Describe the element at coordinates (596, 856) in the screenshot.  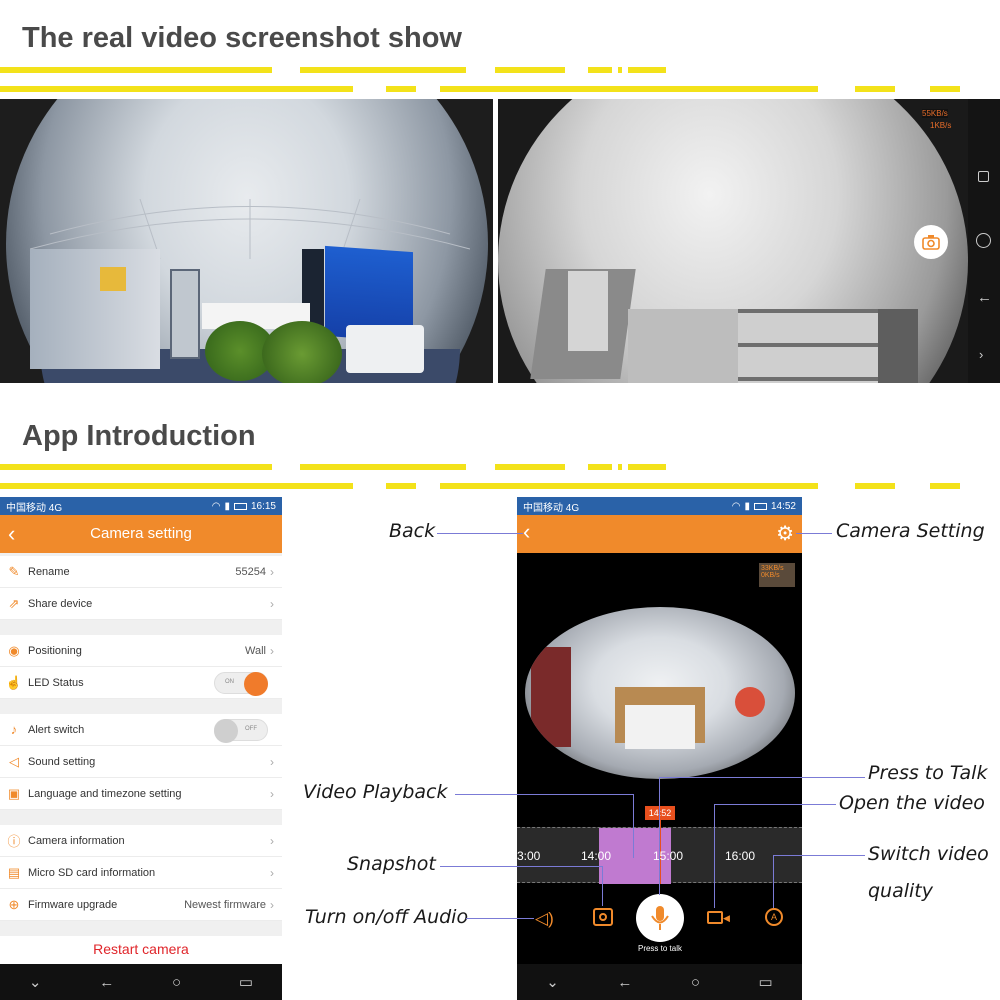
I see `timeline-label: 14:00` at that location.